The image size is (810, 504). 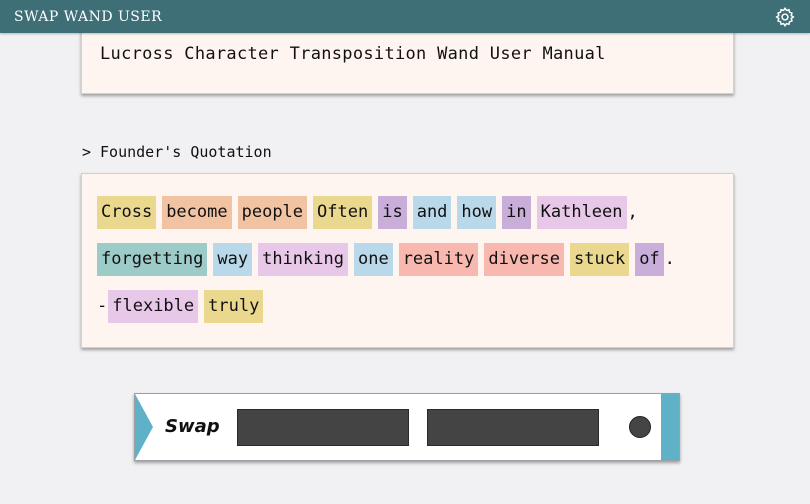 I want to click on word-token: Often, so click(x=343, y=212).